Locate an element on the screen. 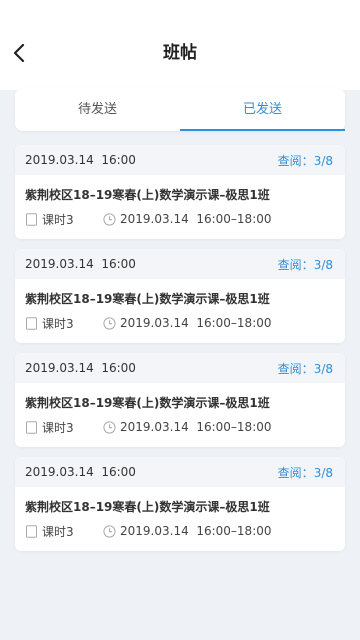 Image resolution: width=360 pixels, height=640 pixels. tab-sent-label: 已发送 is located at coordinates (262, 109).